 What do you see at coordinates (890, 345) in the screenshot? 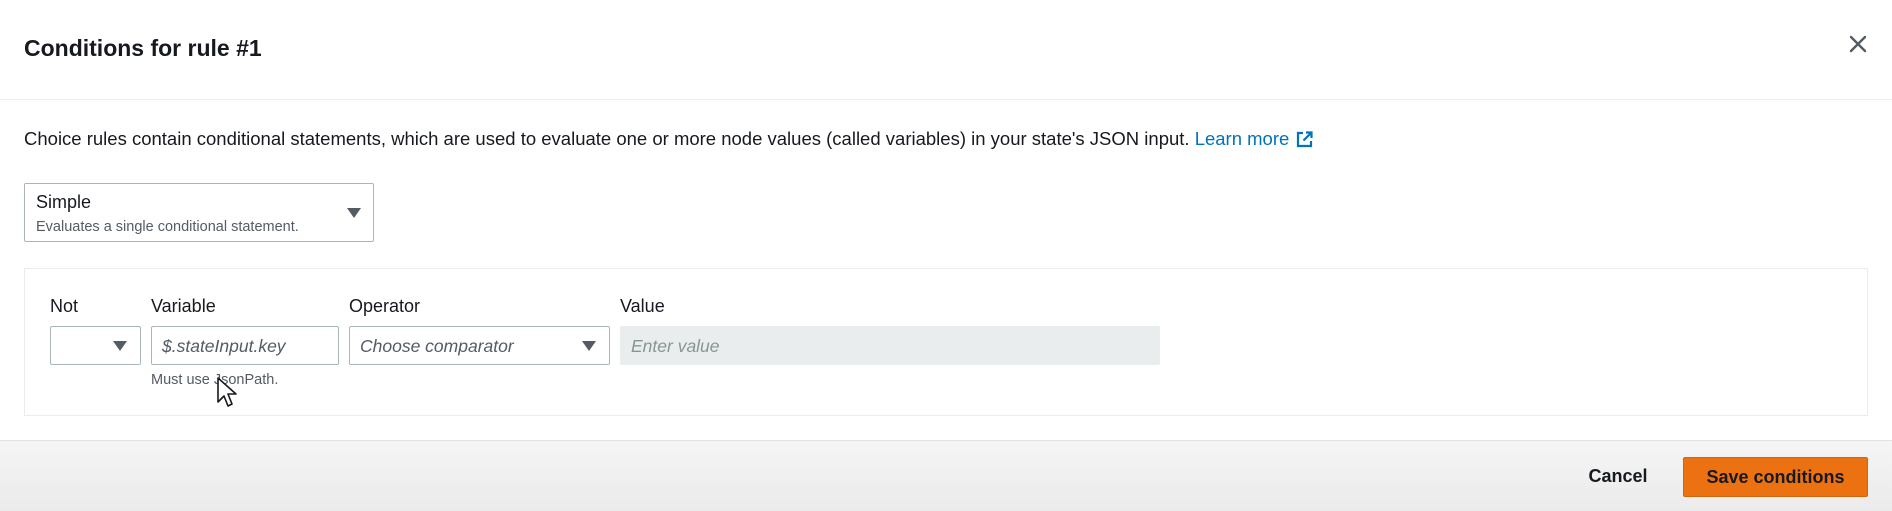
I see `value-input: Enter value` at bounding box center [890, 345].